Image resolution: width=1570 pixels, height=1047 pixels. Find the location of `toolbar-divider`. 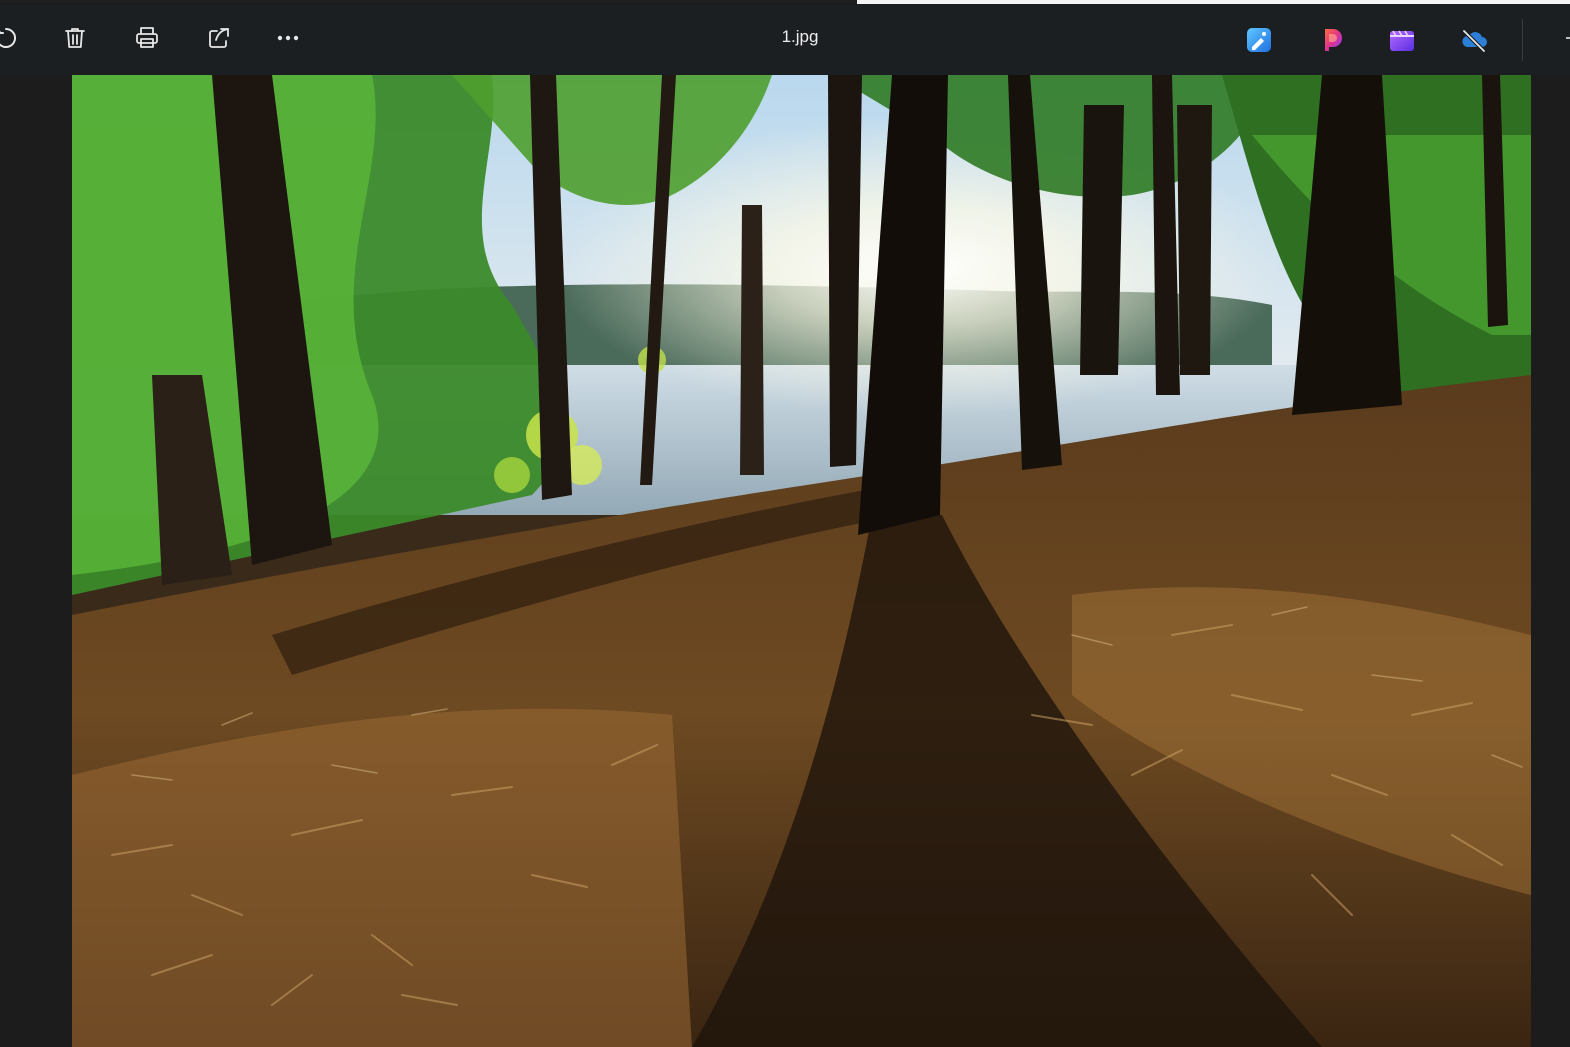

toolbar-divider is located at coordinates (1522, 40).